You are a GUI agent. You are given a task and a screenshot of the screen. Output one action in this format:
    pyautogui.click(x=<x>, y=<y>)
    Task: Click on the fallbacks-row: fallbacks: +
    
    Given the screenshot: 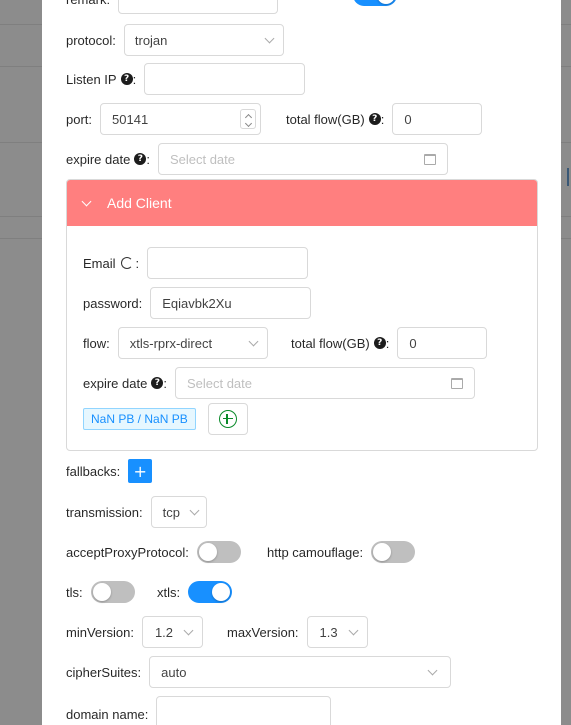 What is the action you would take?
    pyautogui.click(x=109, y=471)
    